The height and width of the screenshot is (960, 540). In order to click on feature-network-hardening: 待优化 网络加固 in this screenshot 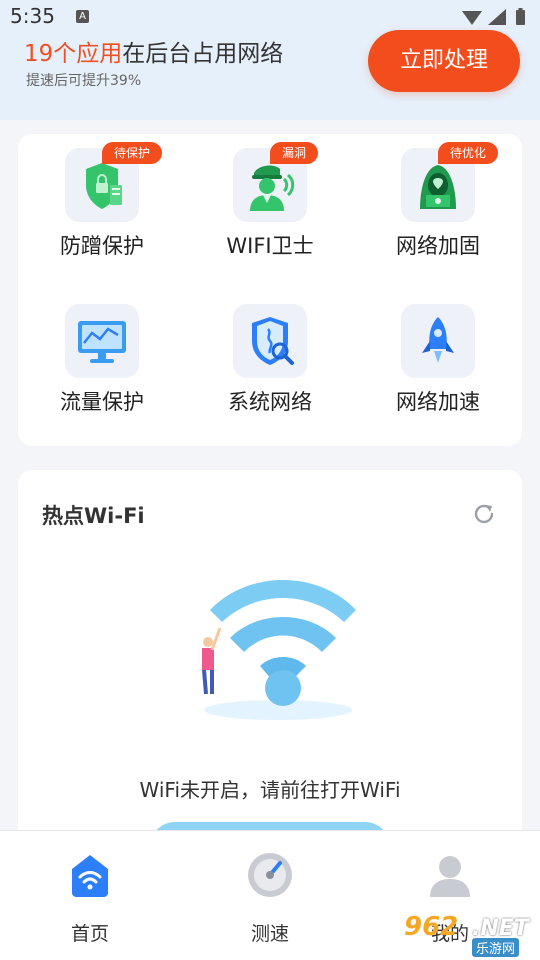, I will do `click(438, 209)`.